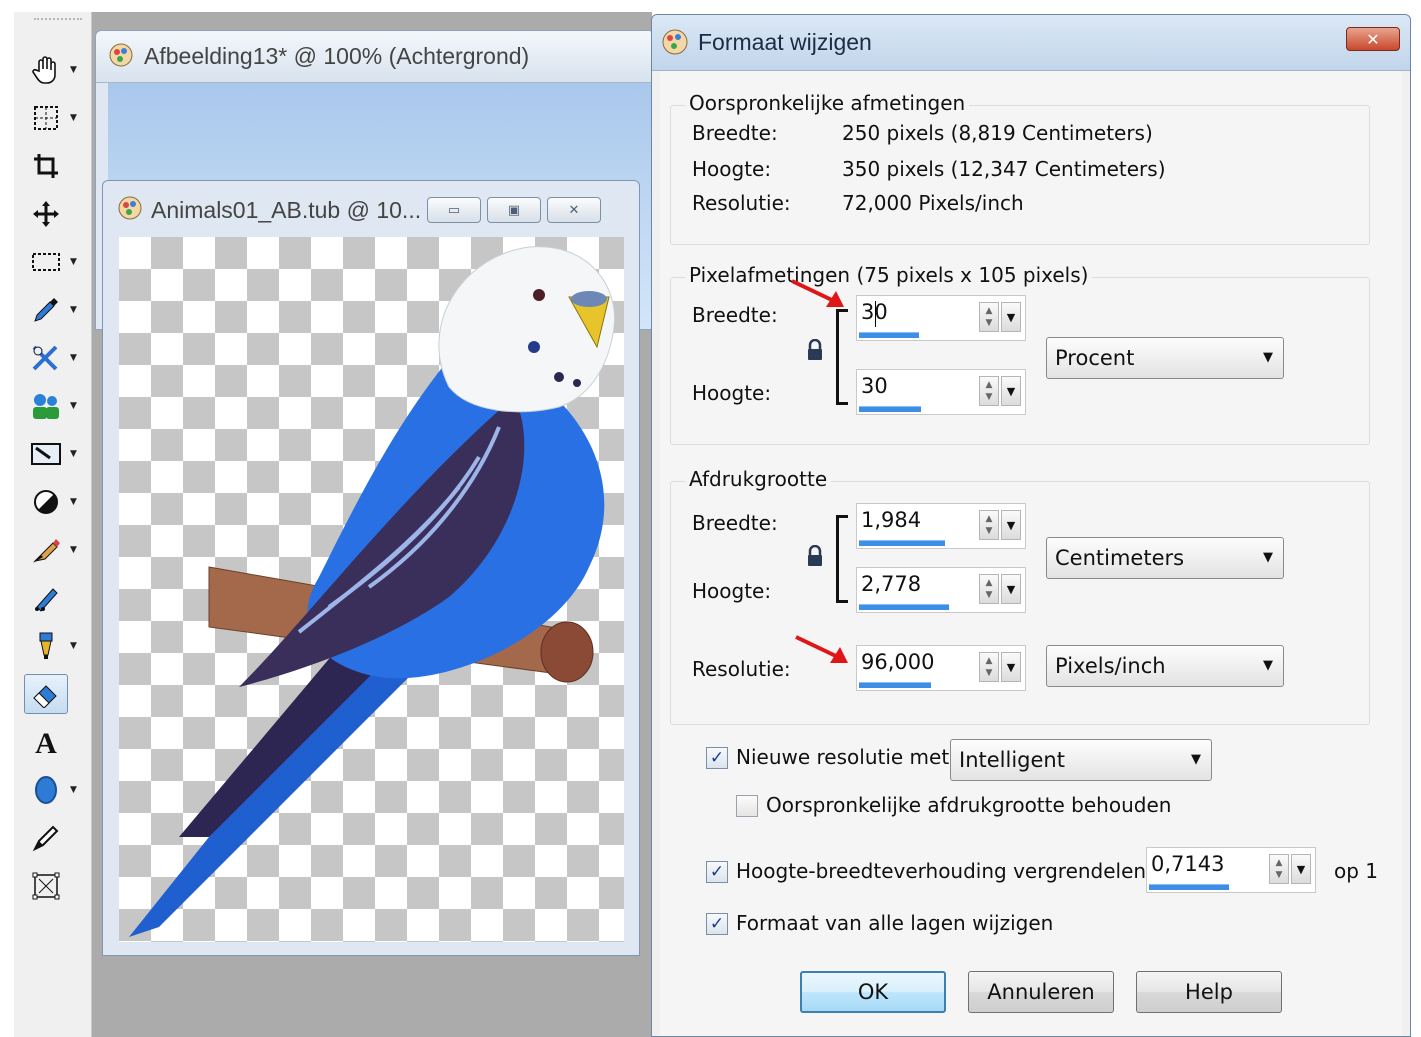 The height and width of the screenshot is (1037, 1421). I want to click on image-window-titlebar: Animals01_AB.tub @ 10... ▭ ▣ ✕, so click(371, 210).